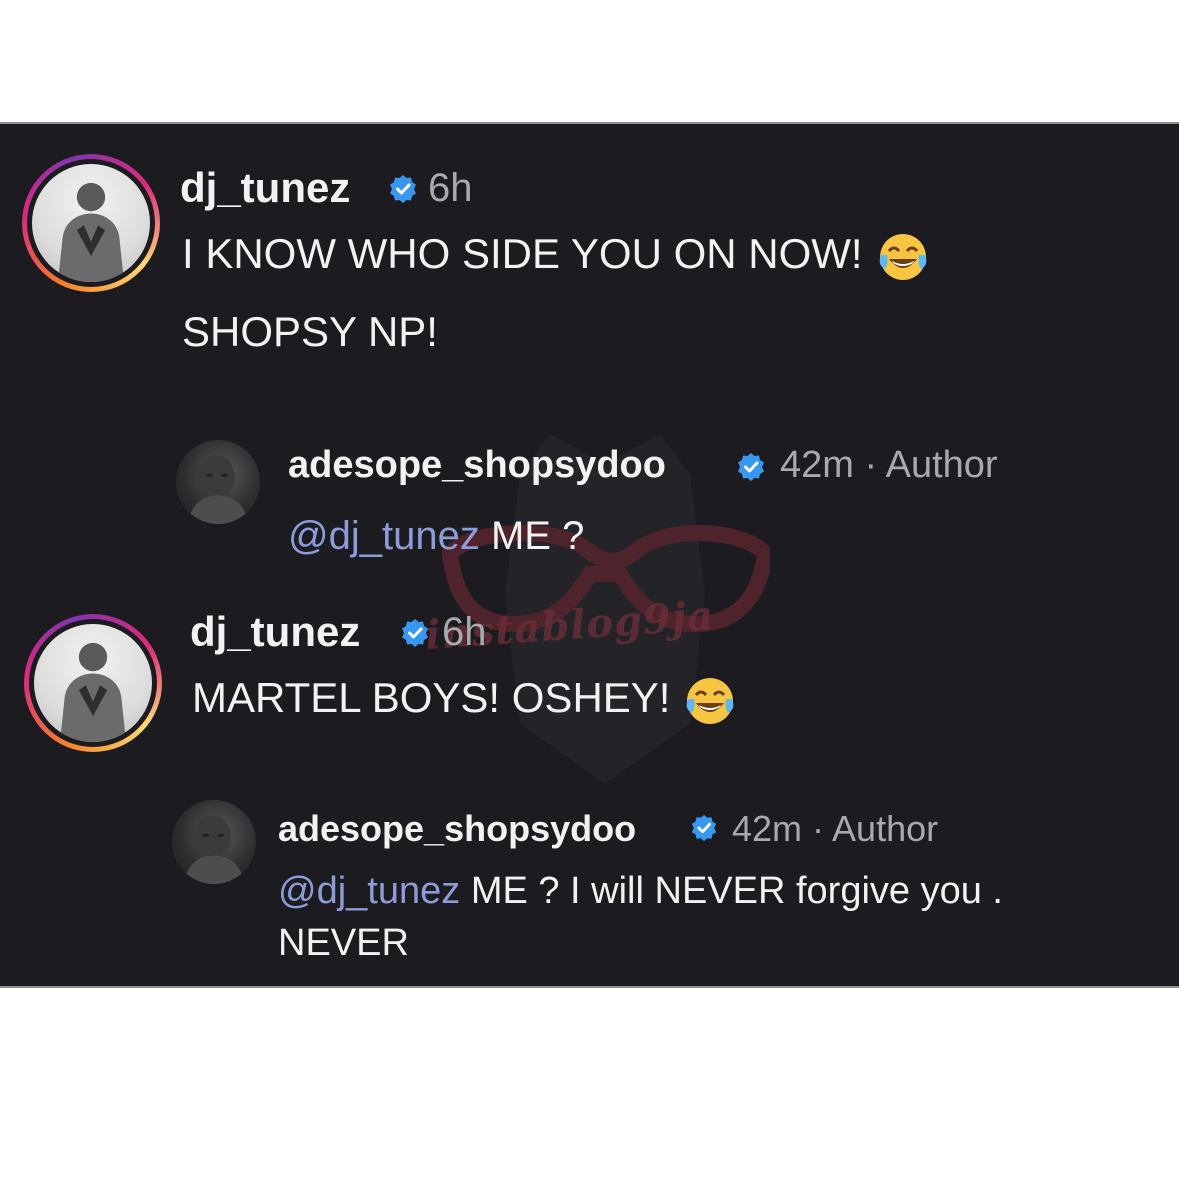 The height and width of the screenshot is (1179, 1179). What do you see at coordinates (310, 331) in the screenshot?
I see `comment-text-line: SHOPSY NP!` at bounding box center [310, 331].